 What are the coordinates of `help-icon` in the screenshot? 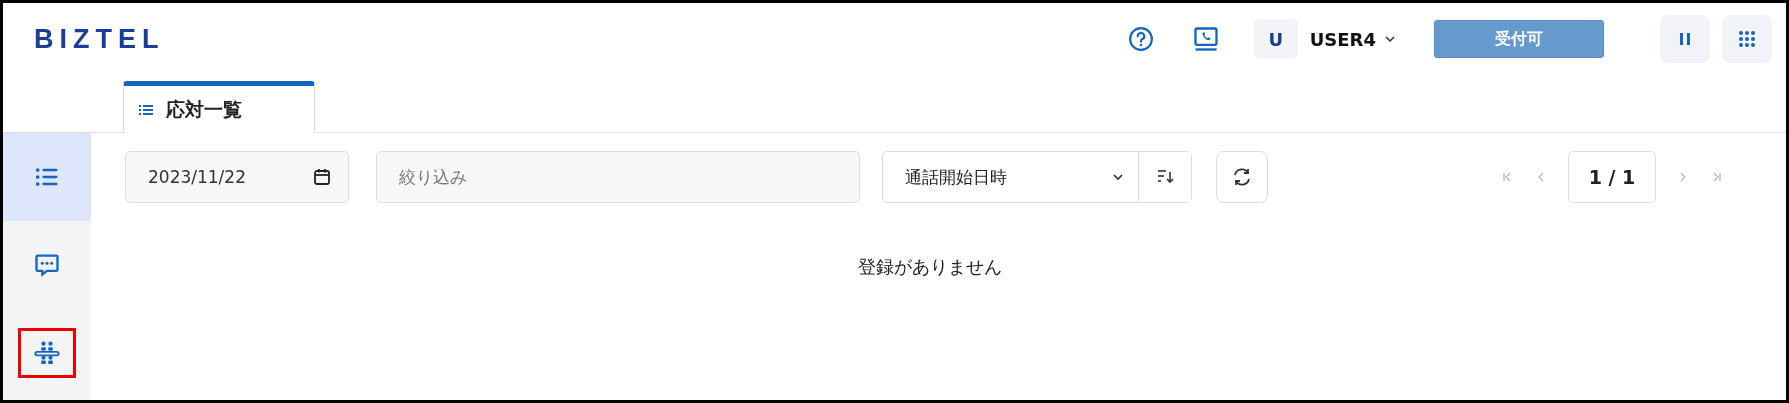 It's located at (1140, 39).